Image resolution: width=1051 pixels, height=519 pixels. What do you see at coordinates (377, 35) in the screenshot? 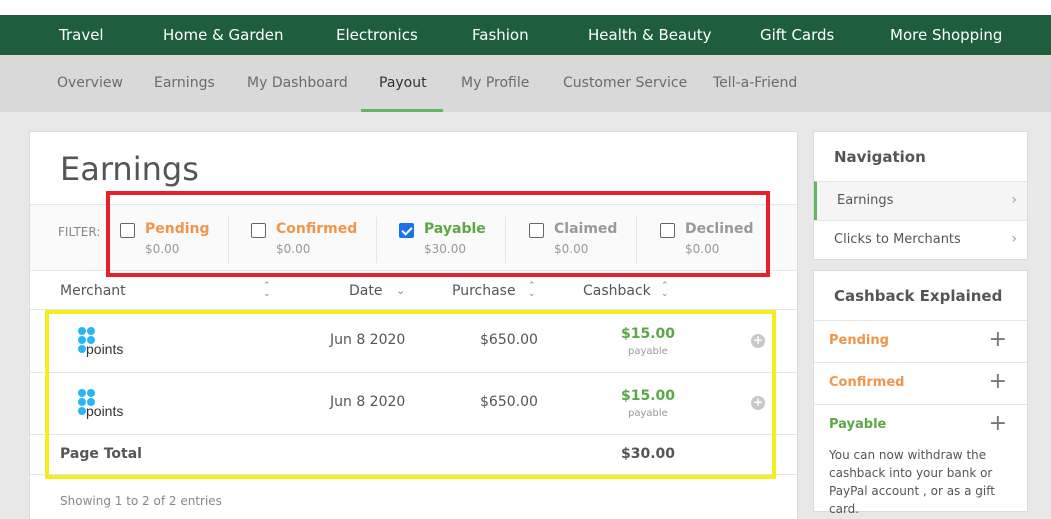
I see `category-electronics: Electronics` at bounding box center [377, 35].